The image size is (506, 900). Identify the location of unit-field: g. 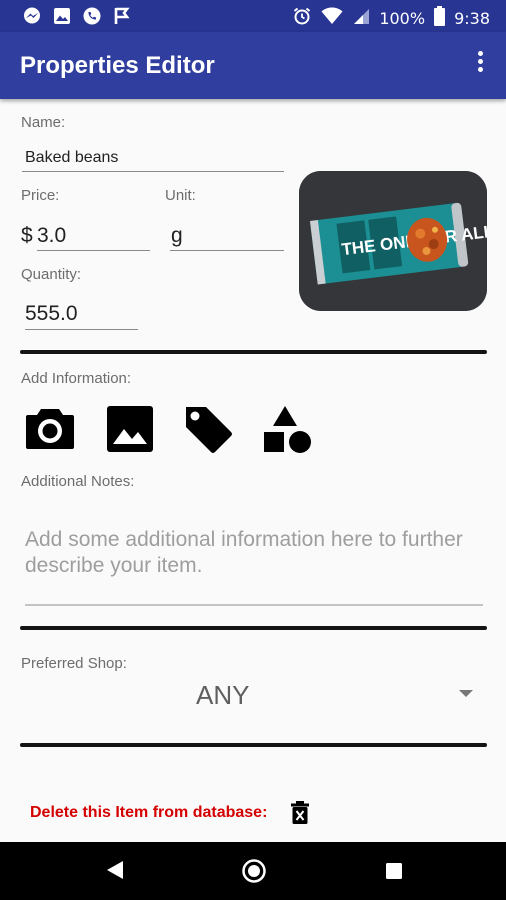
(177, 236).